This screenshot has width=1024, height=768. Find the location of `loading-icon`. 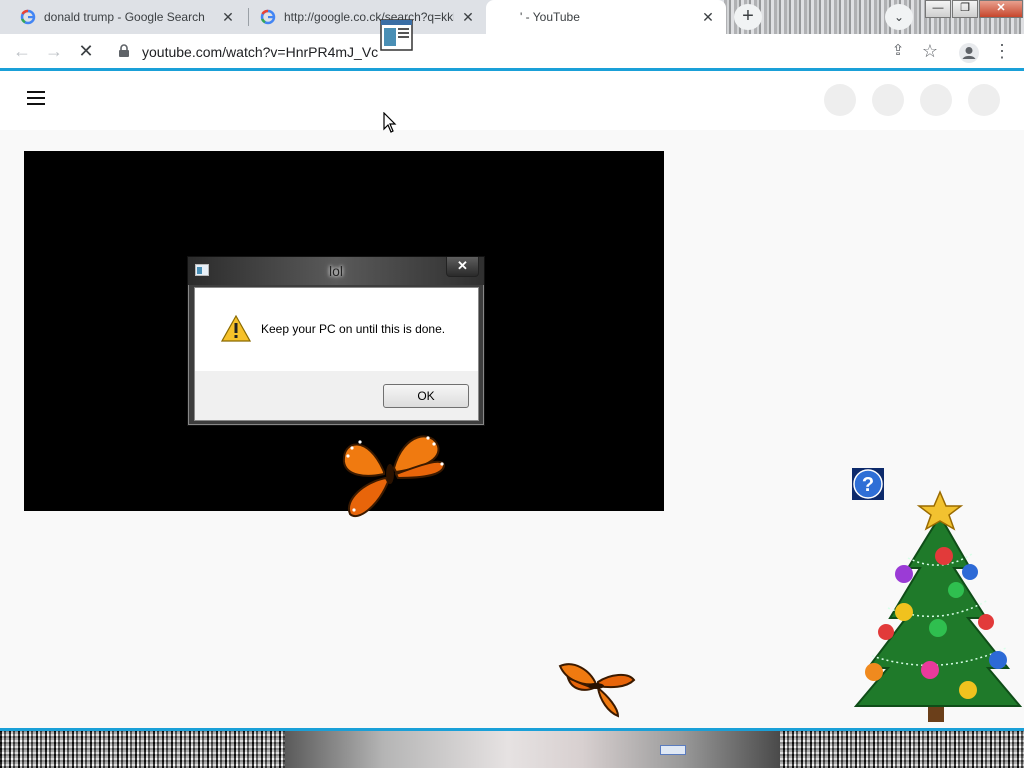

loading-icon is located at coordinates (504, 17).